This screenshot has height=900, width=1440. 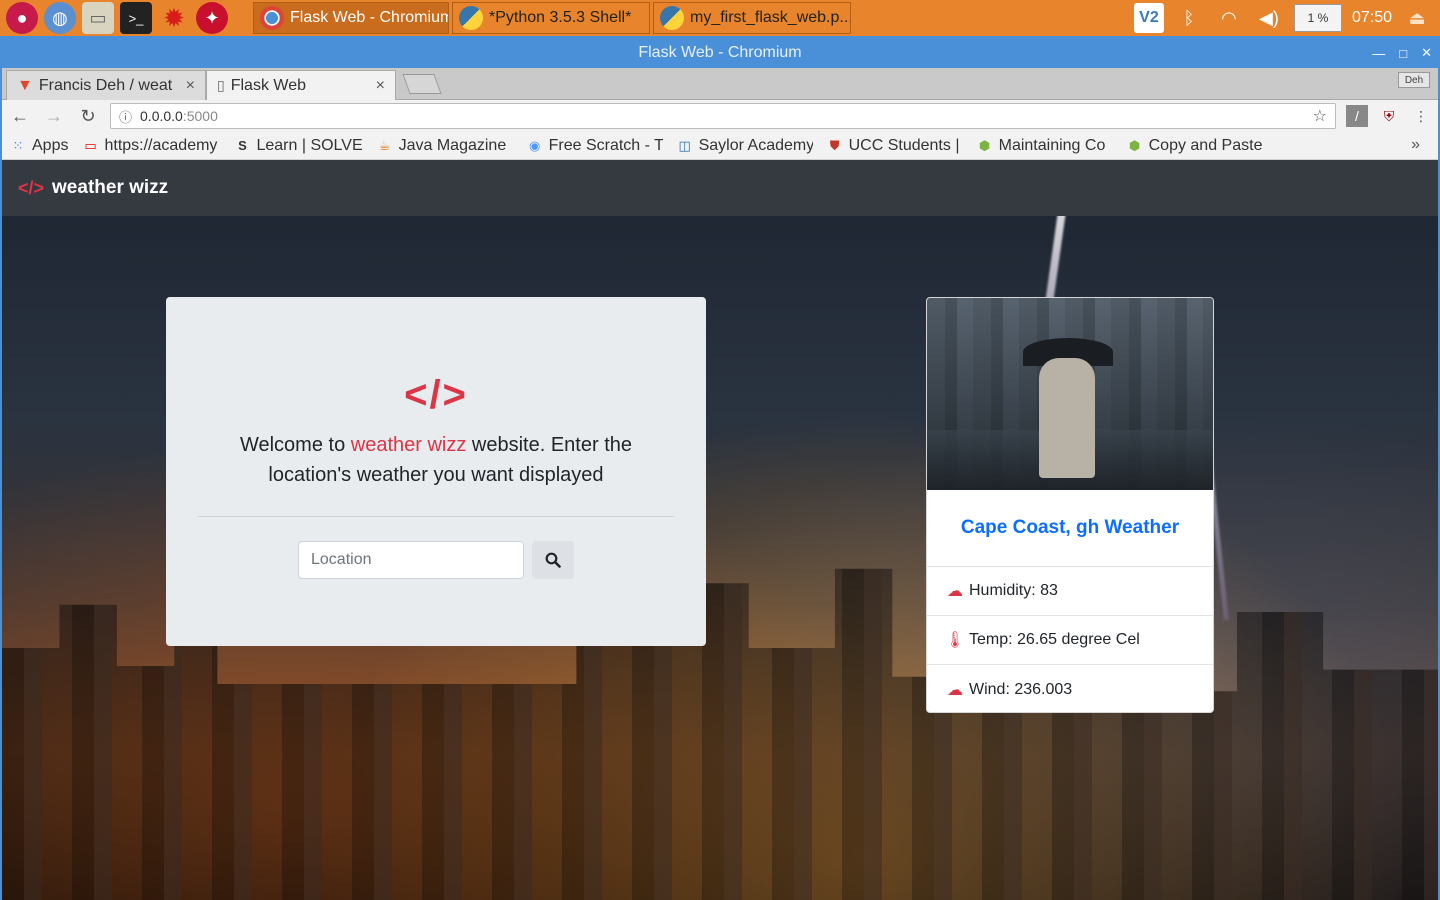 I want to click on bookmark-label: https://academy, so click(x=161, y=145).